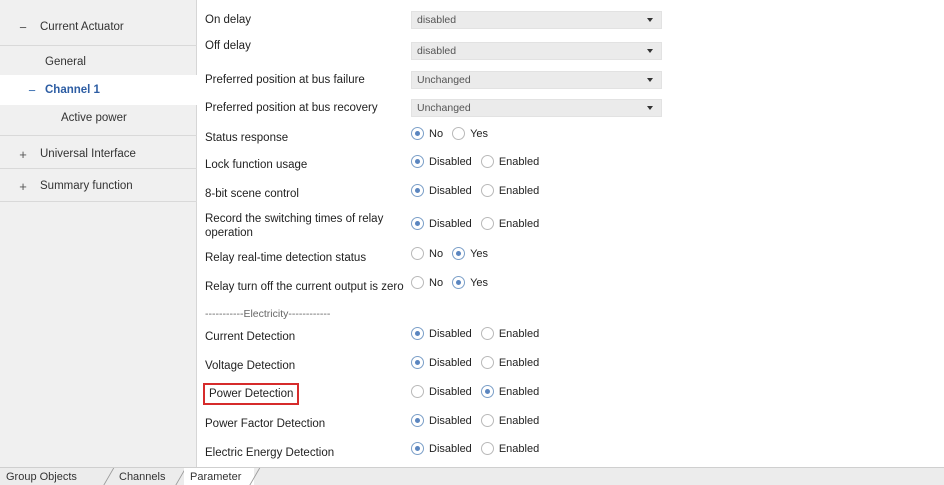 Image resolution: width=944 pixels, height=485 pixels. I want to click on off-delay-select: disabled, so click(536, 51).